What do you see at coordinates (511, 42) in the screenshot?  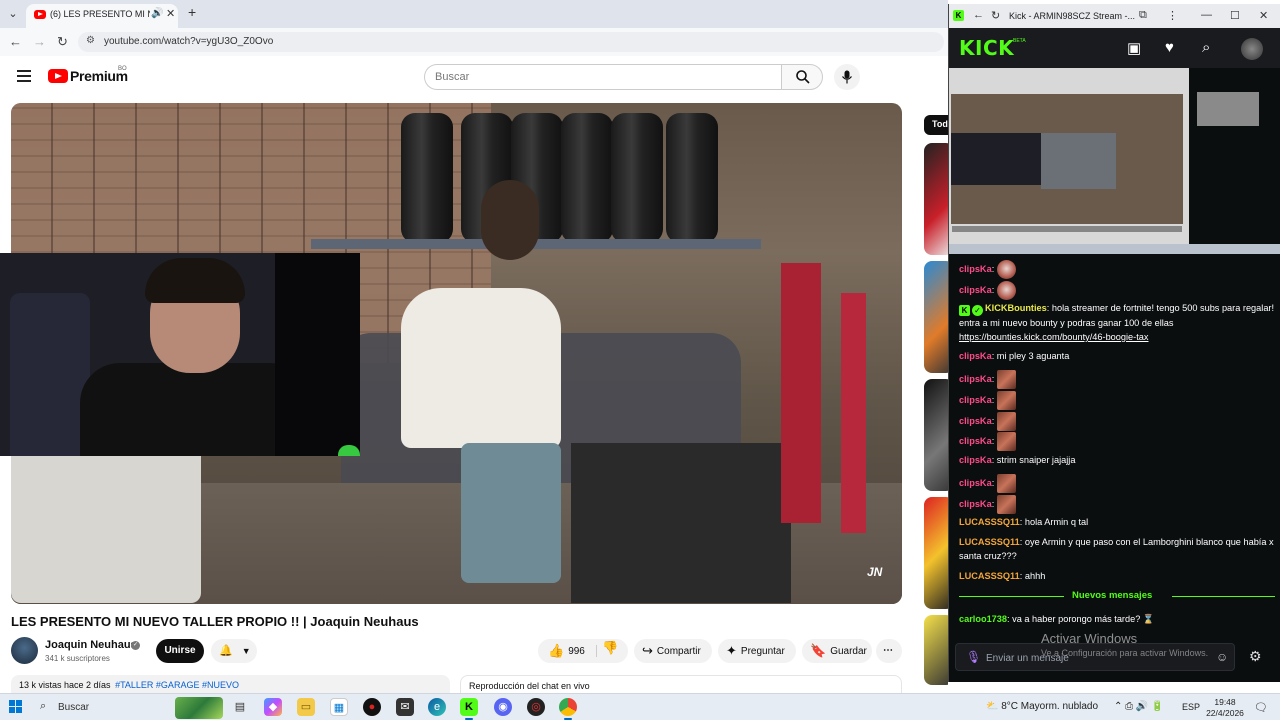 I see `url-field: ⚙ youtube.com/watch?v=ygU3O_Z0Ovo` at bounding box center [511, 42].